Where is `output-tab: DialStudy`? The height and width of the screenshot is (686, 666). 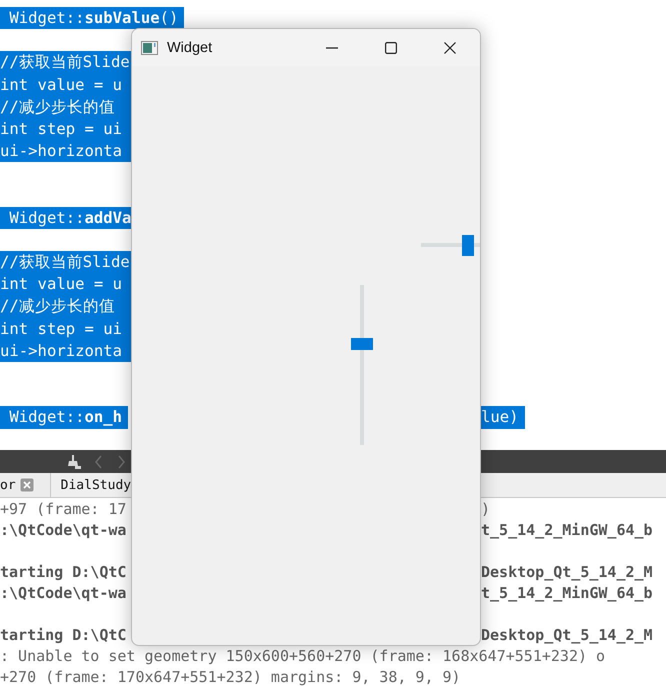
output-tab: DialStudy is located at coordinates (96, 485).